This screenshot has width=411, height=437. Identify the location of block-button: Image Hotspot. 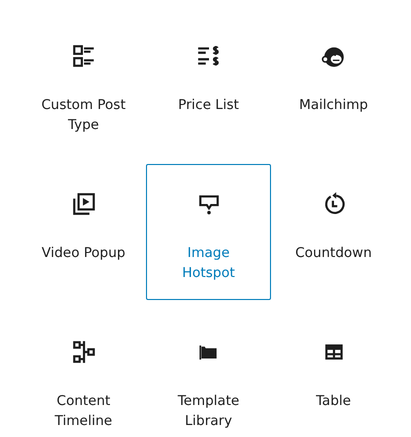
(208, 232).